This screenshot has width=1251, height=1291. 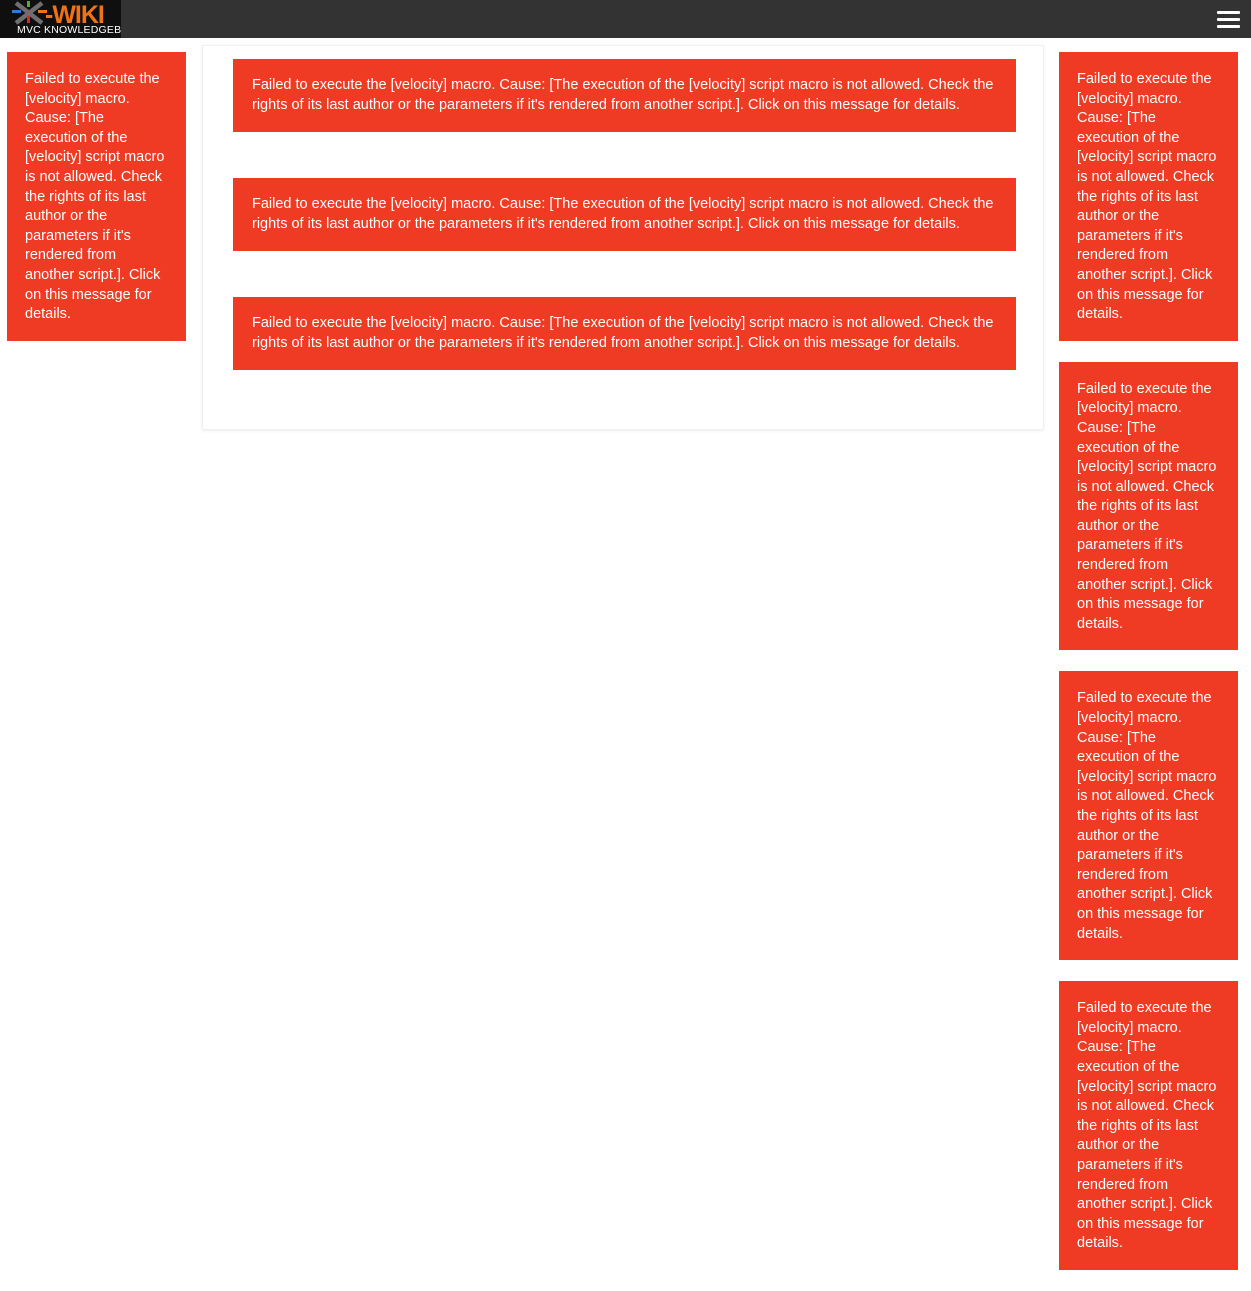 I want to click on xwiki-logo-graphic: -WIKI MVC KNOWLEDGEBASE, so click(x=60, y=19).